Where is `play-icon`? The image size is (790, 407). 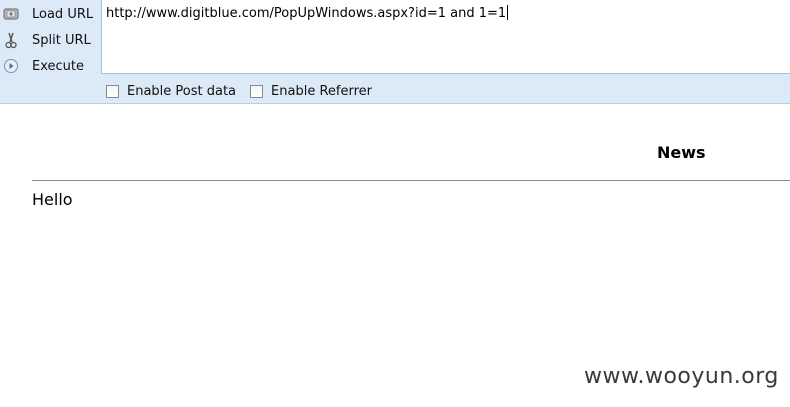
play-icon is located at coordinates (11, 66).